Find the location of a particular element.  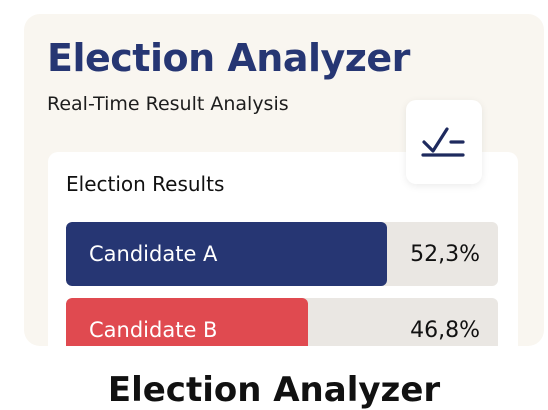

app-subtitle: Real-Time Result Analysis is located at coordinates (168, 104).